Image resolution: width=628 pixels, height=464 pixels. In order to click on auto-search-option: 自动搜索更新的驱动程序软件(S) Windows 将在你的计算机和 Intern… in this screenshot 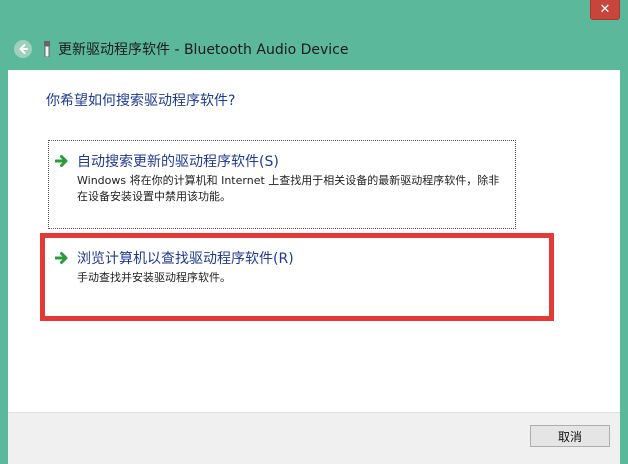, I will do `click(282, 184)`.